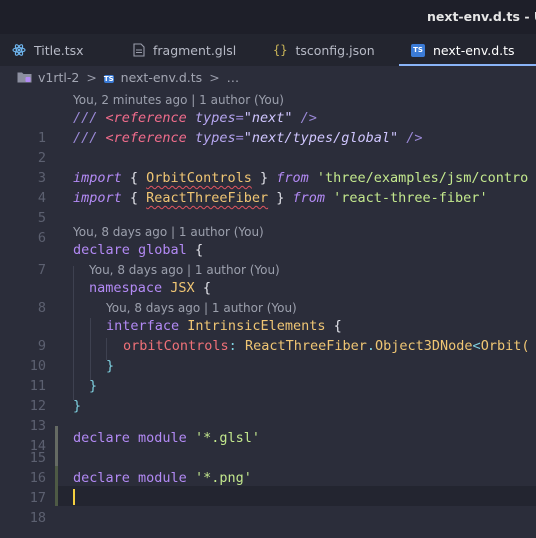 The height and width of the screenshot is (538, 536). Describe the element at coordinates (162, 77) in the screenshot. I see `breadcrumb-file: next-env.d.ts` at that location.